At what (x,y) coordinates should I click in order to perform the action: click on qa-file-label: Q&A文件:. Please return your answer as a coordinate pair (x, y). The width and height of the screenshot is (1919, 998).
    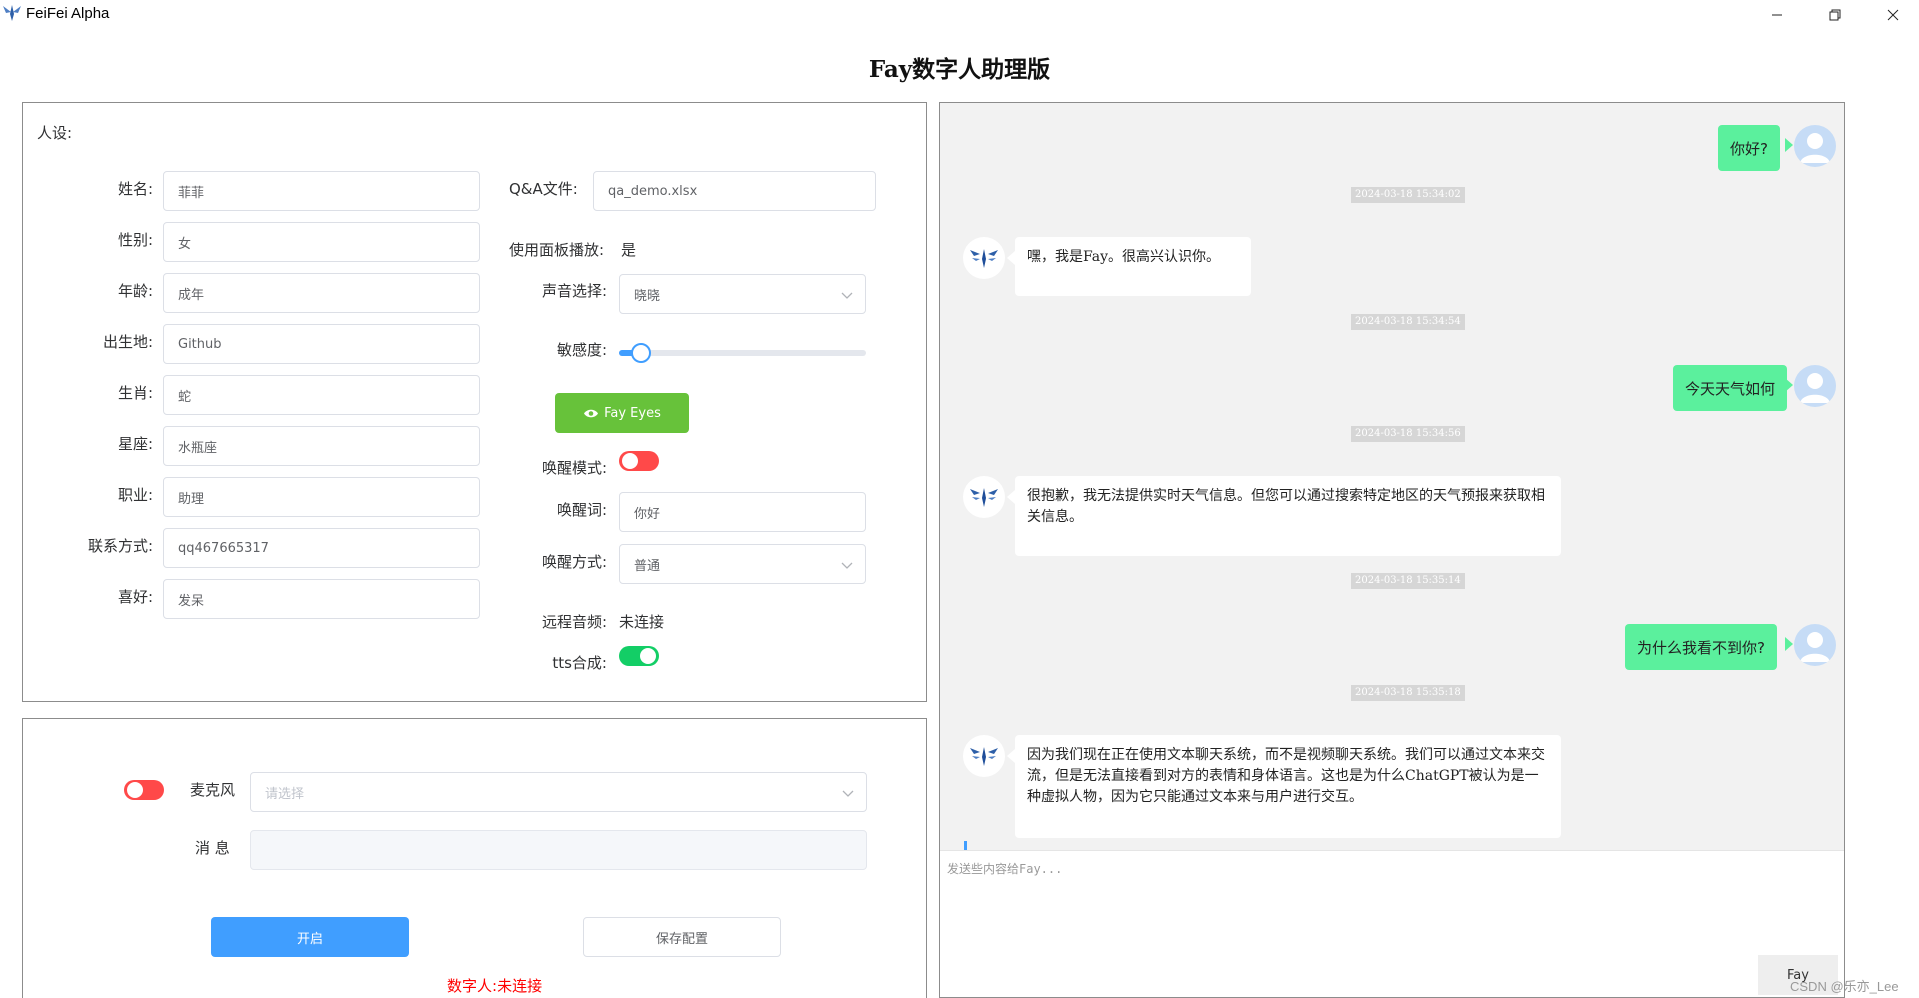
    Looking at the image, I should click on (543, 189).